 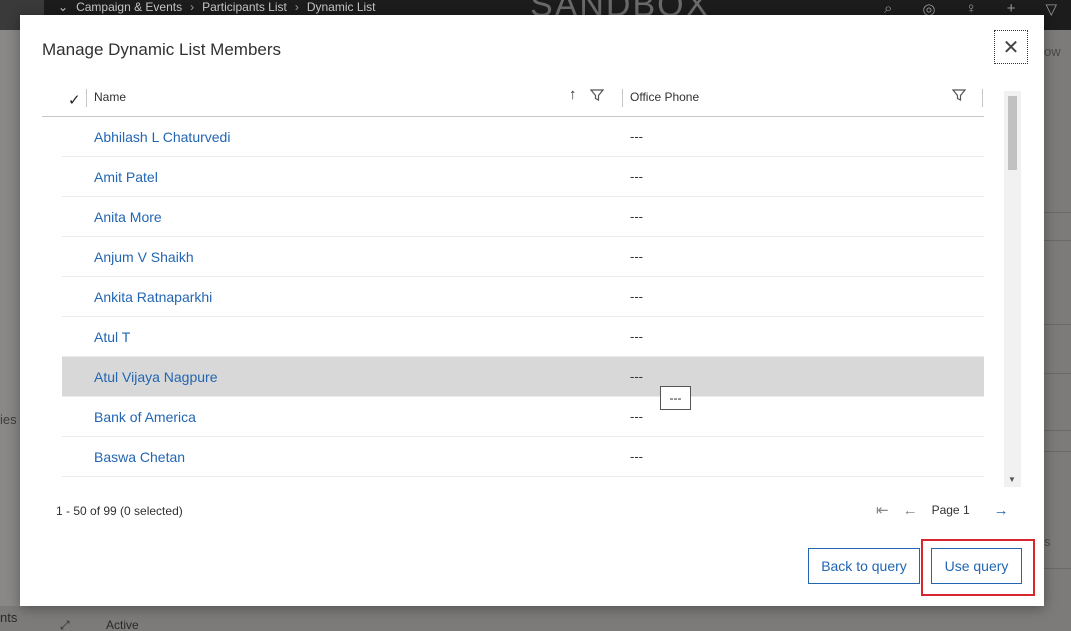 I want to click on background-bottom-label: nts, so click(x=9, y=617).